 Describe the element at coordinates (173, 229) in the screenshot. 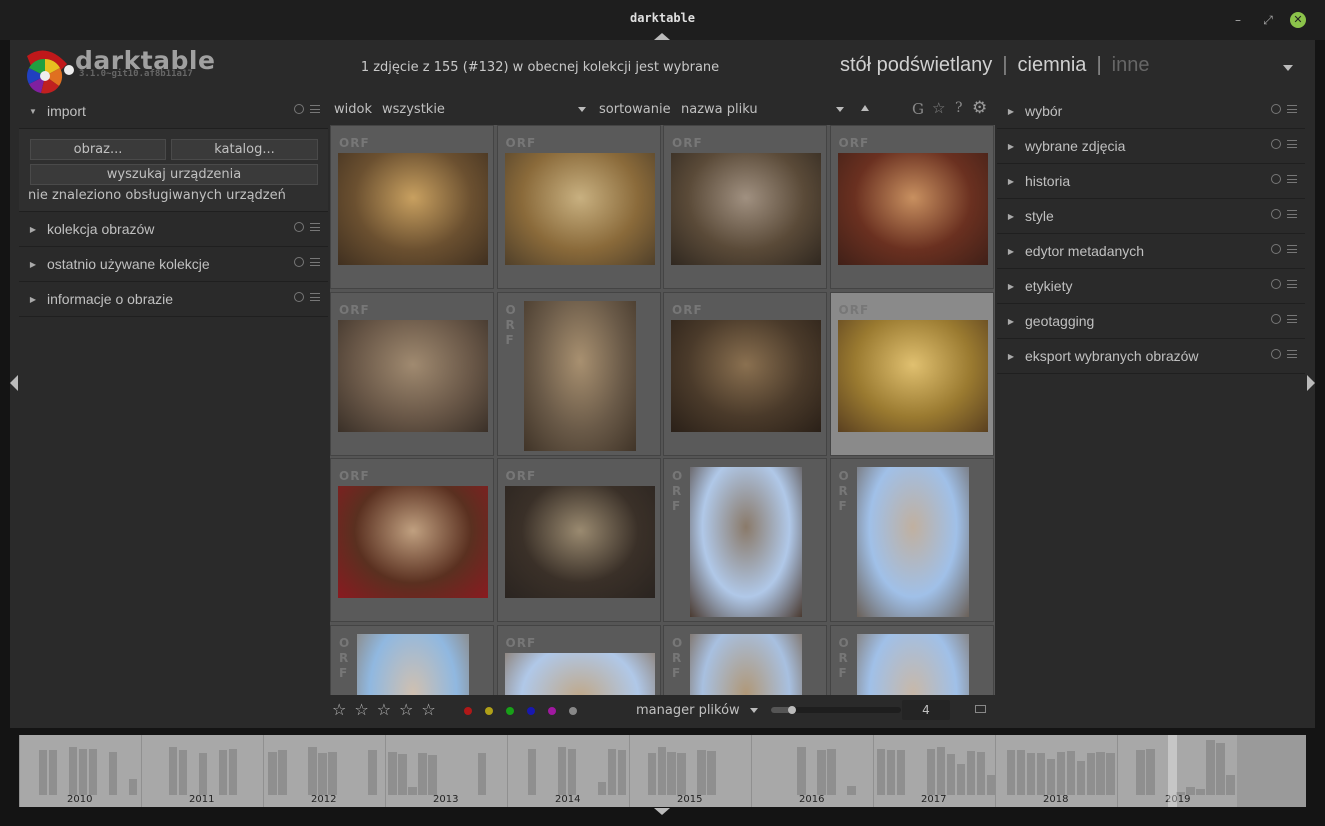

I see `module-collect: ▶ kolekcja obrazów` at that location.